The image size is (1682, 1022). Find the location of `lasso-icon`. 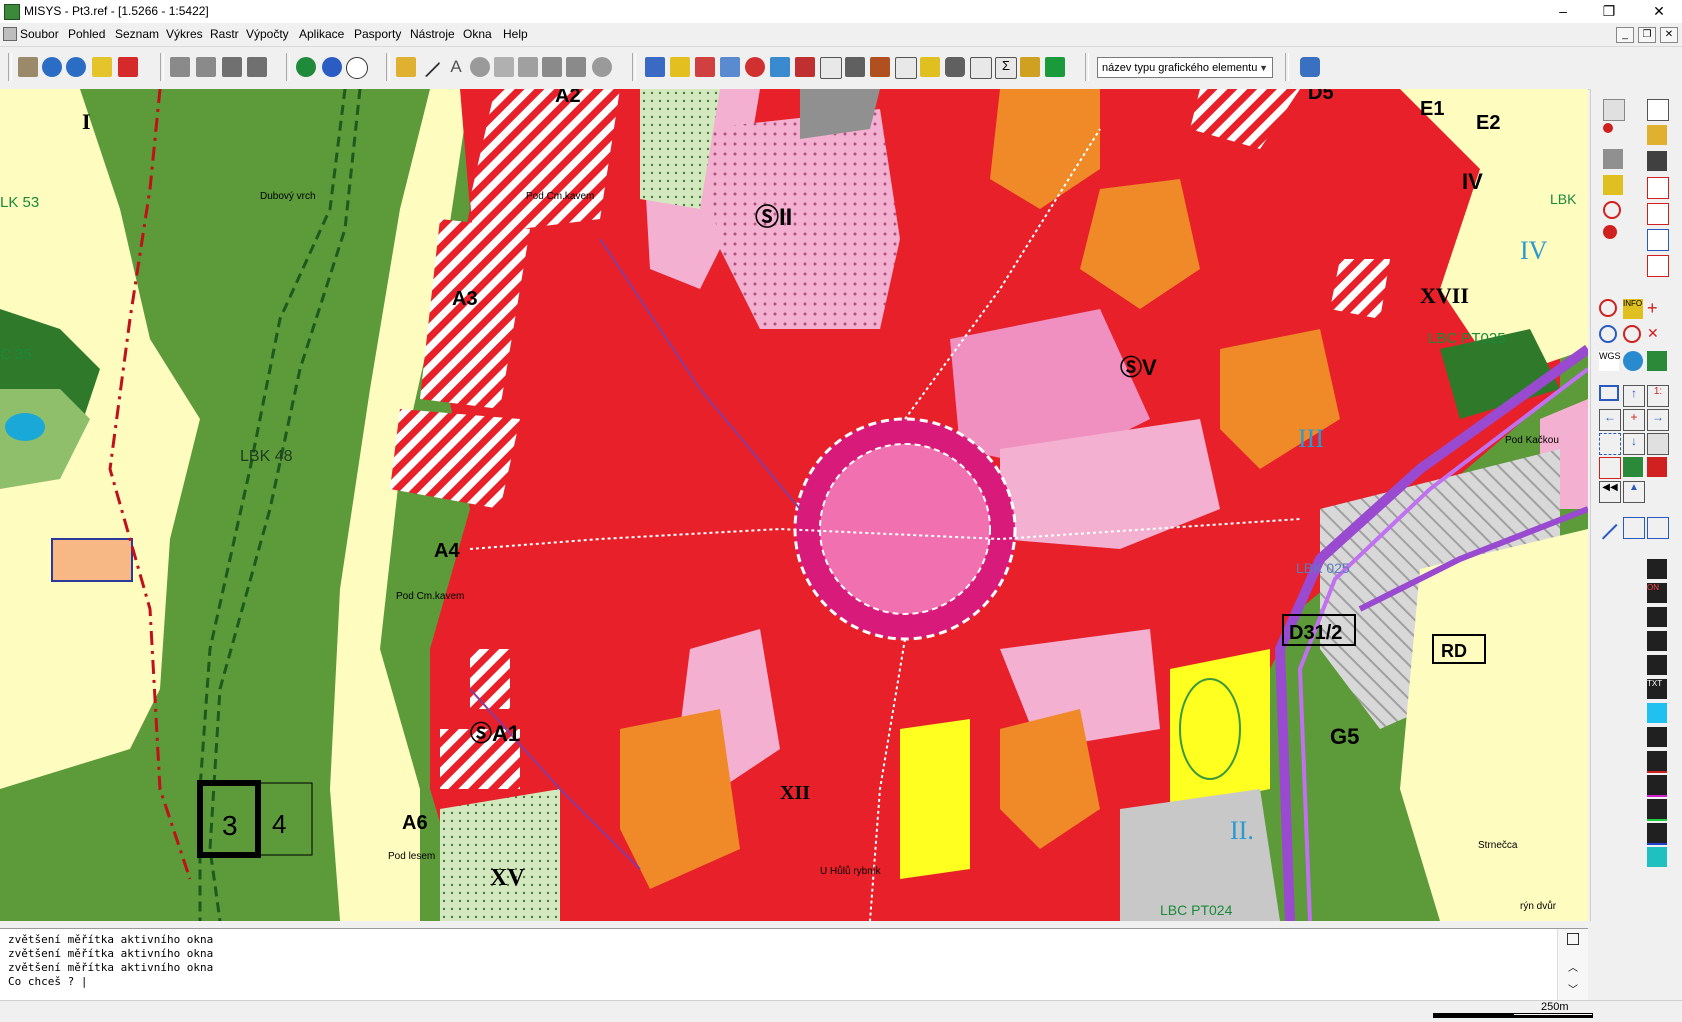

lasso-icon is located at coordinates (1612, 210).